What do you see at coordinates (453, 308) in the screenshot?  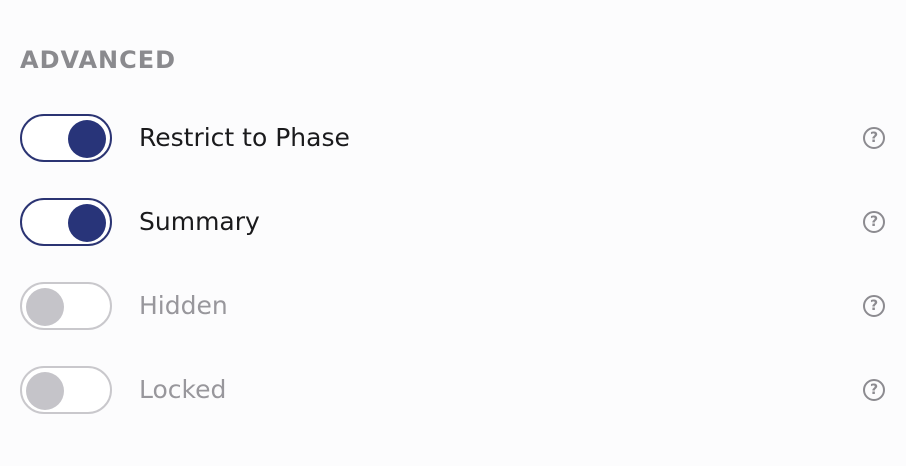 I see `option-row-hidden: Hidden ?` at bounding box center [453, 308].